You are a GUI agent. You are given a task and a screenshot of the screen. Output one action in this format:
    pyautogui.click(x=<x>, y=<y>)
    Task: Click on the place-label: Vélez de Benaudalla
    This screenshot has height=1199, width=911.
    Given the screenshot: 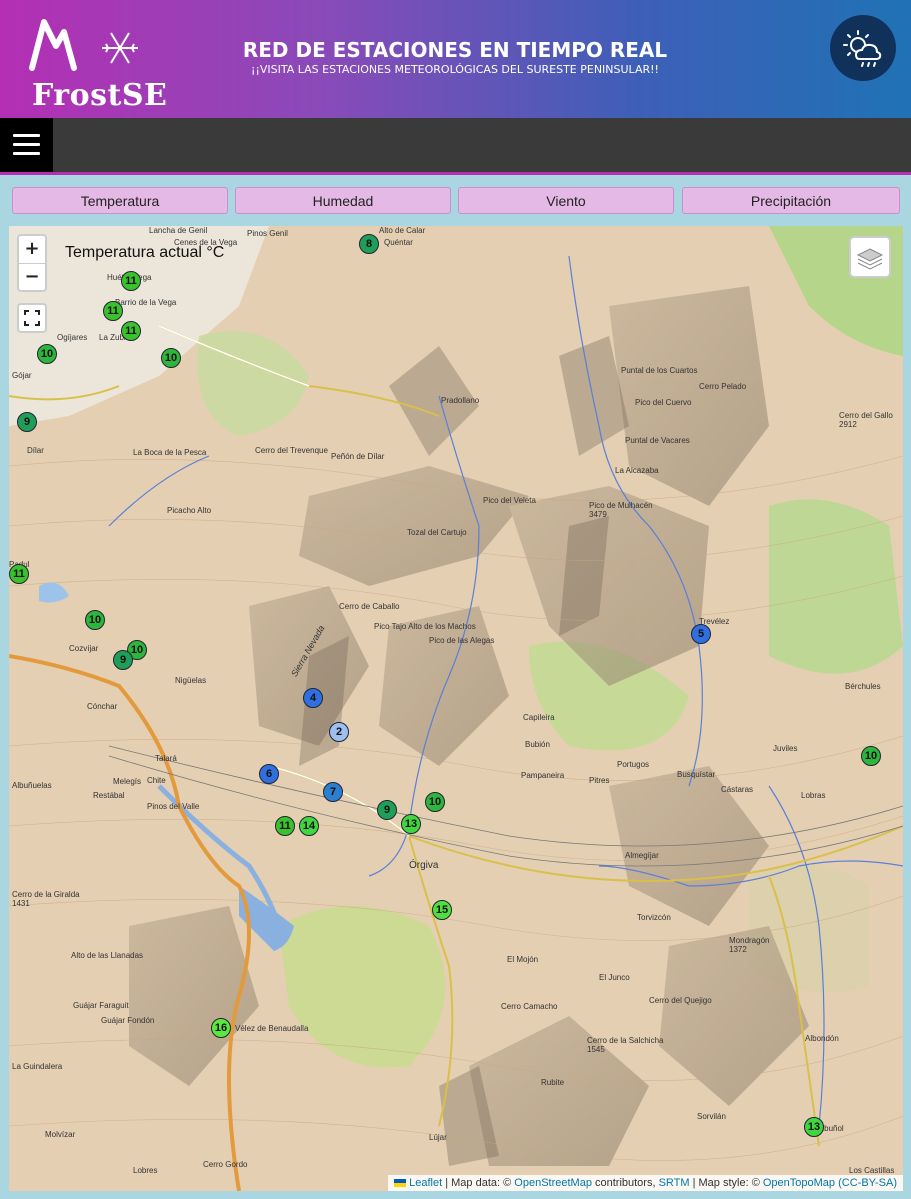 What is the action you would take?
    pyautogui.click(x=272, y=1028)
    